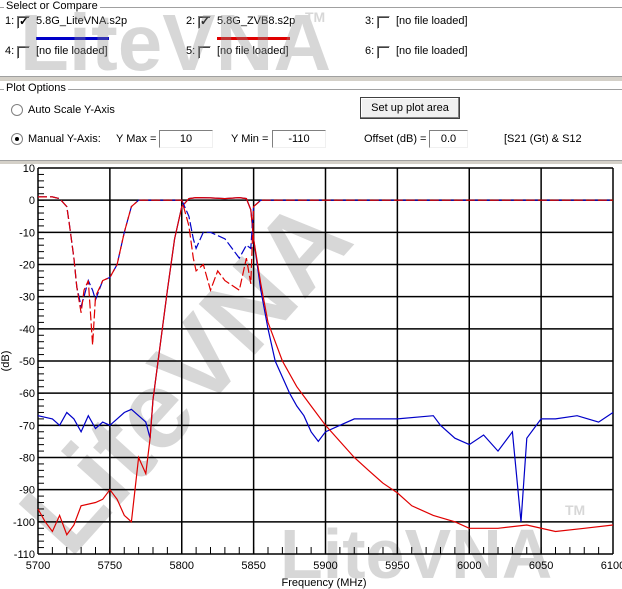 Image resolution: width=622 pixels, height=589 pixels. Describe the element at coordinates (324, 583) in the screenshot. I see `x-axis-label: Frequency (MHz)` at that location.